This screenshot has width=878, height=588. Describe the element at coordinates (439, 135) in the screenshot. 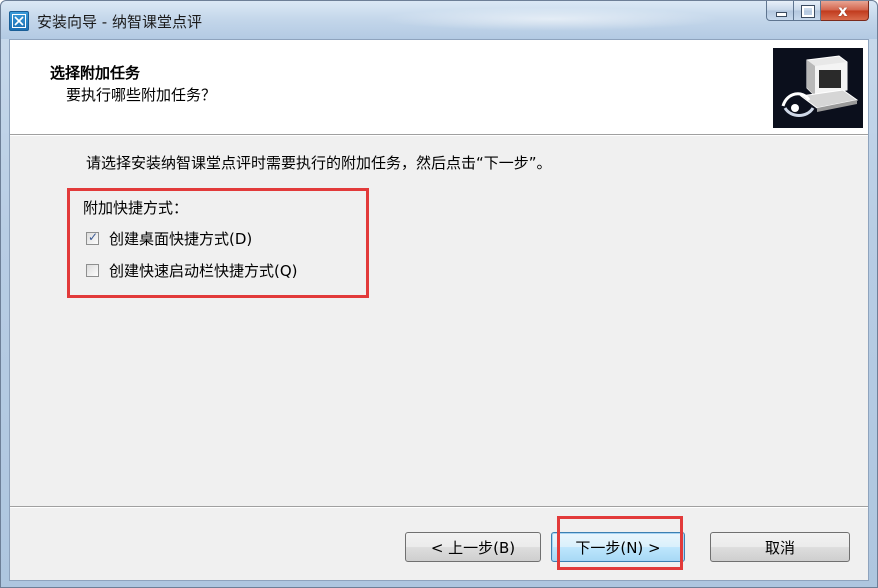

I see `header-divider` at that location.